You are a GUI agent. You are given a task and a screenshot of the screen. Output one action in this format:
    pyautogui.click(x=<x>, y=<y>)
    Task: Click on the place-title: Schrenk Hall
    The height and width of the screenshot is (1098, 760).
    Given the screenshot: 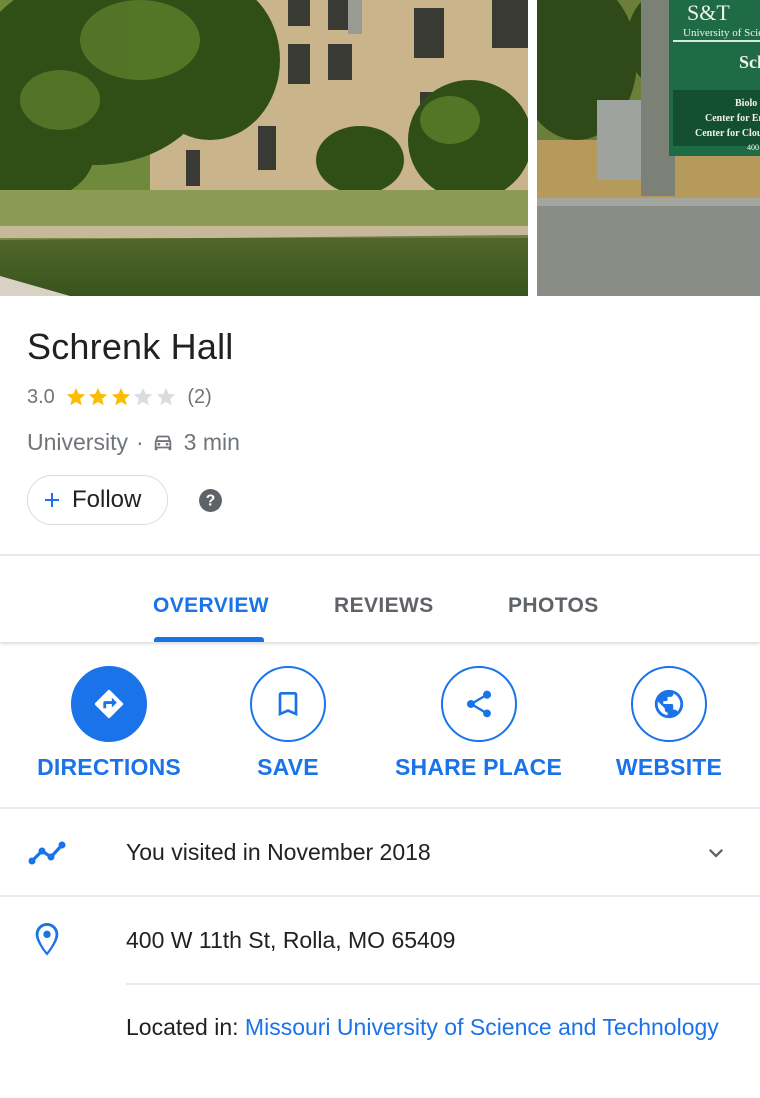 What is the action you would take?
    pyautogui.click(x=130, y=346)
    